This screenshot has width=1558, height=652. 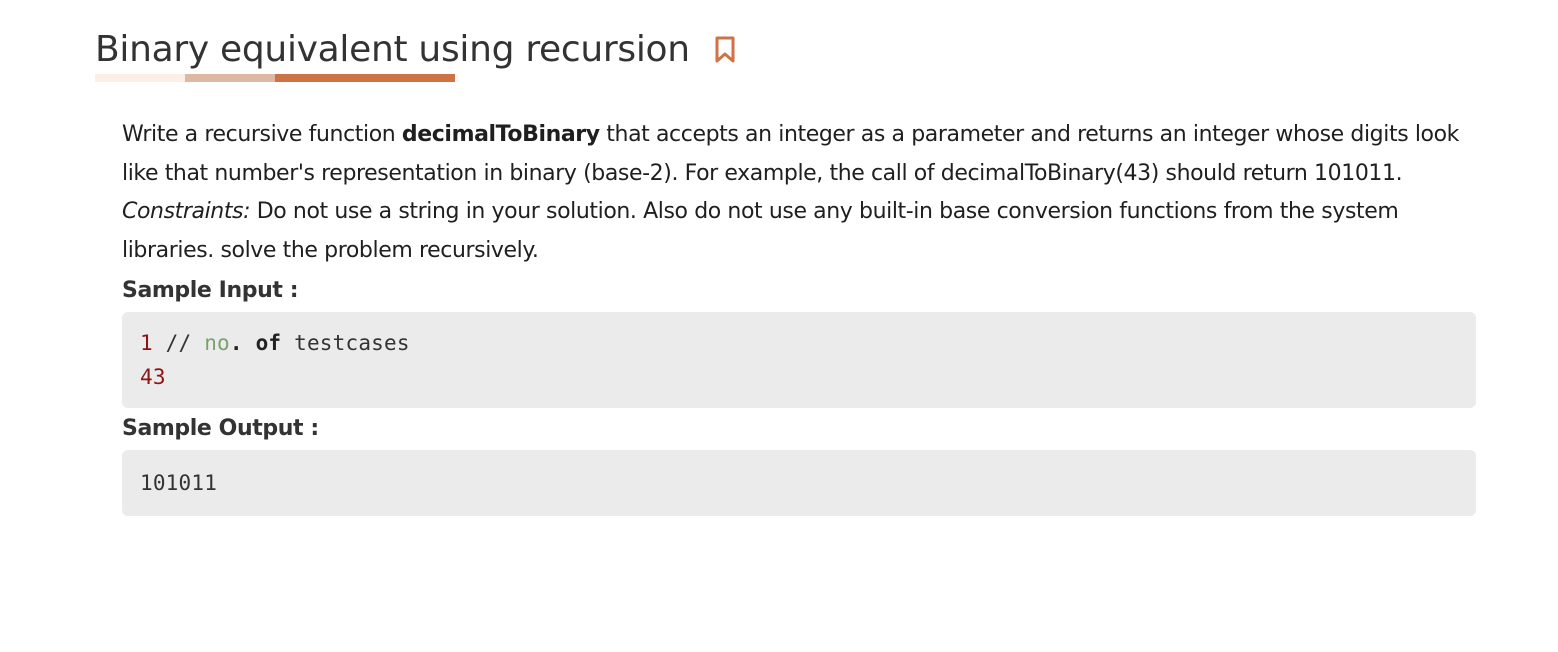 I want to click on comment-of: of, so click(x=262, y=343).